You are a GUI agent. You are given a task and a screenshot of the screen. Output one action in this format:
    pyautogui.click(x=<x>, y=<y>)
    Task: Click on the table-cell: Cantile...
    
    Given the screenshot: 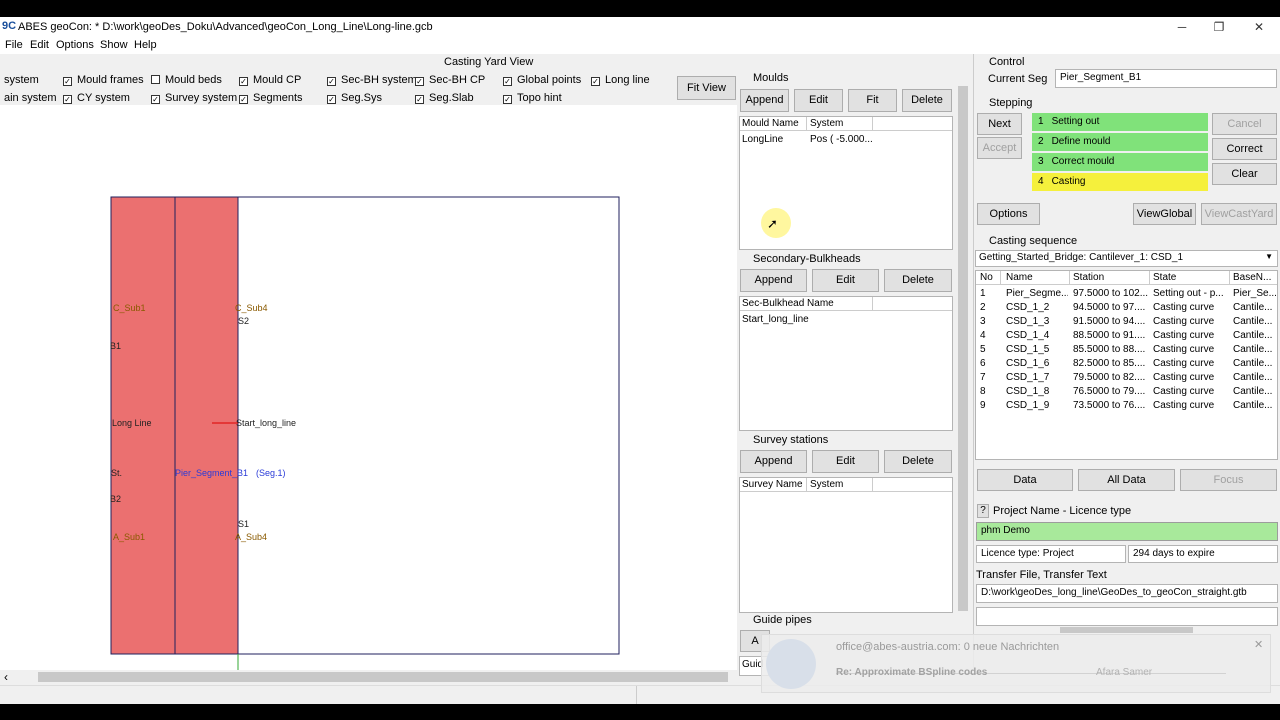 What is the action you would take?
    pyautogui.click(x=1253, y=349)
    